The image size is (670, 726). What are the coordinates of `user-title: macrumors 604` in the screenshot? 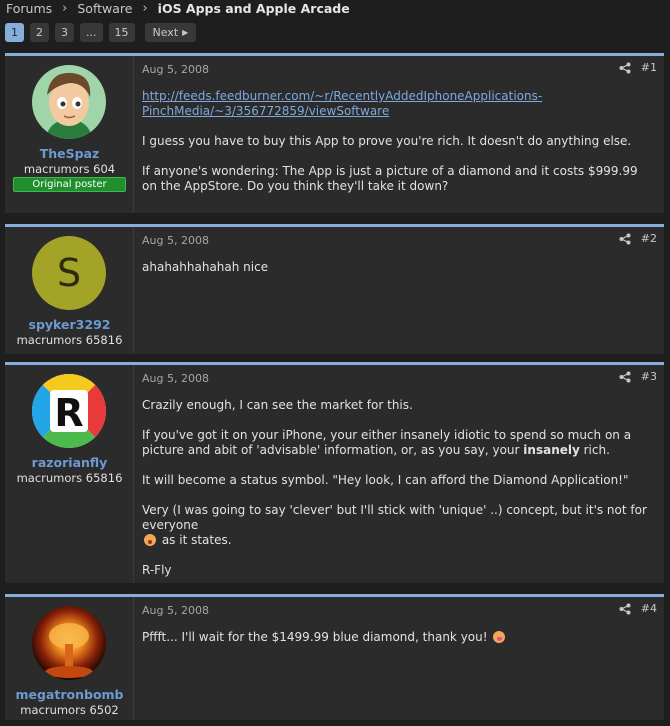 It's located at (69, 169).